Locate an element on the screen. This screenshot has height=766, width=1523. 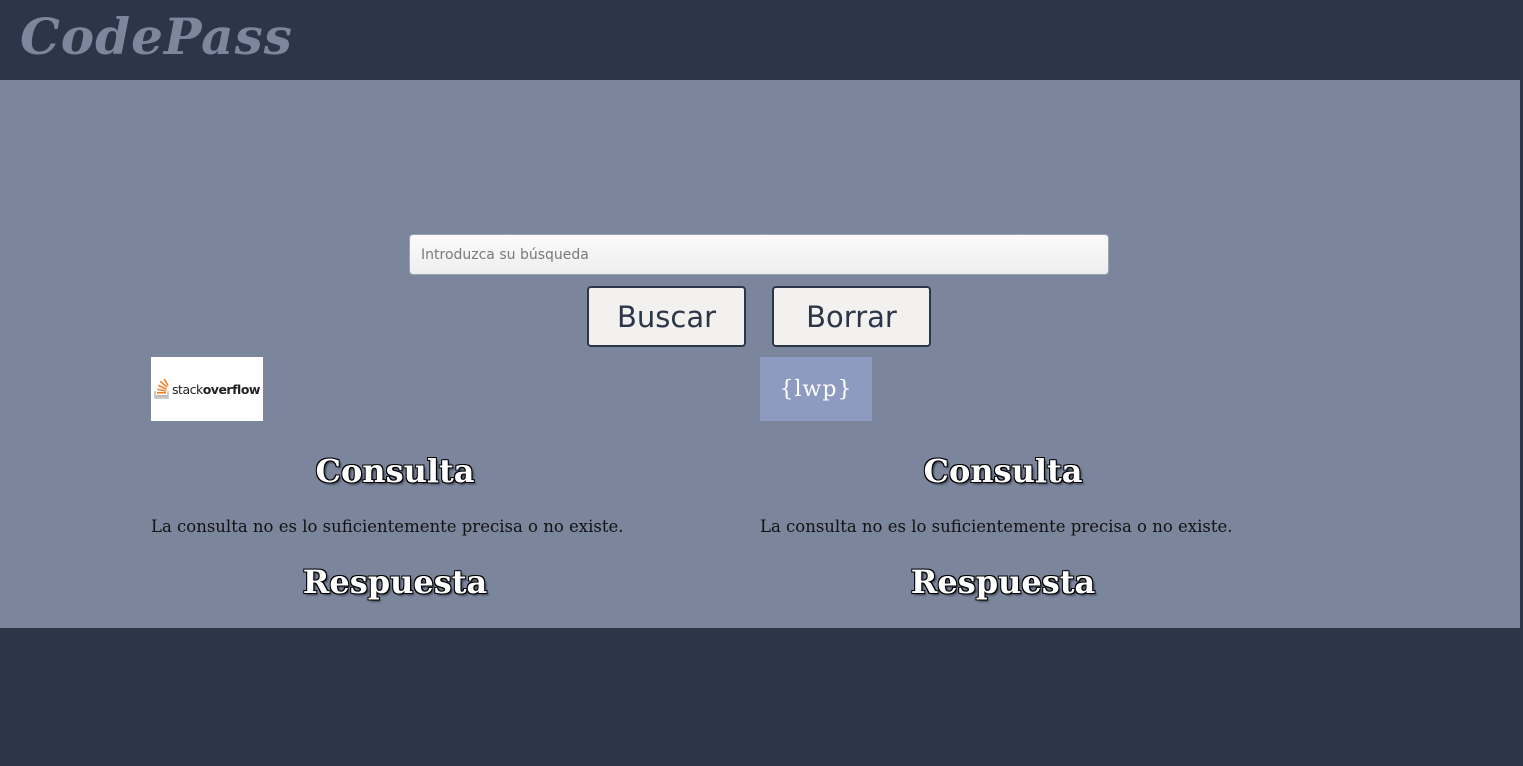
top-header: CodePass is located at coordinates (761, 40).